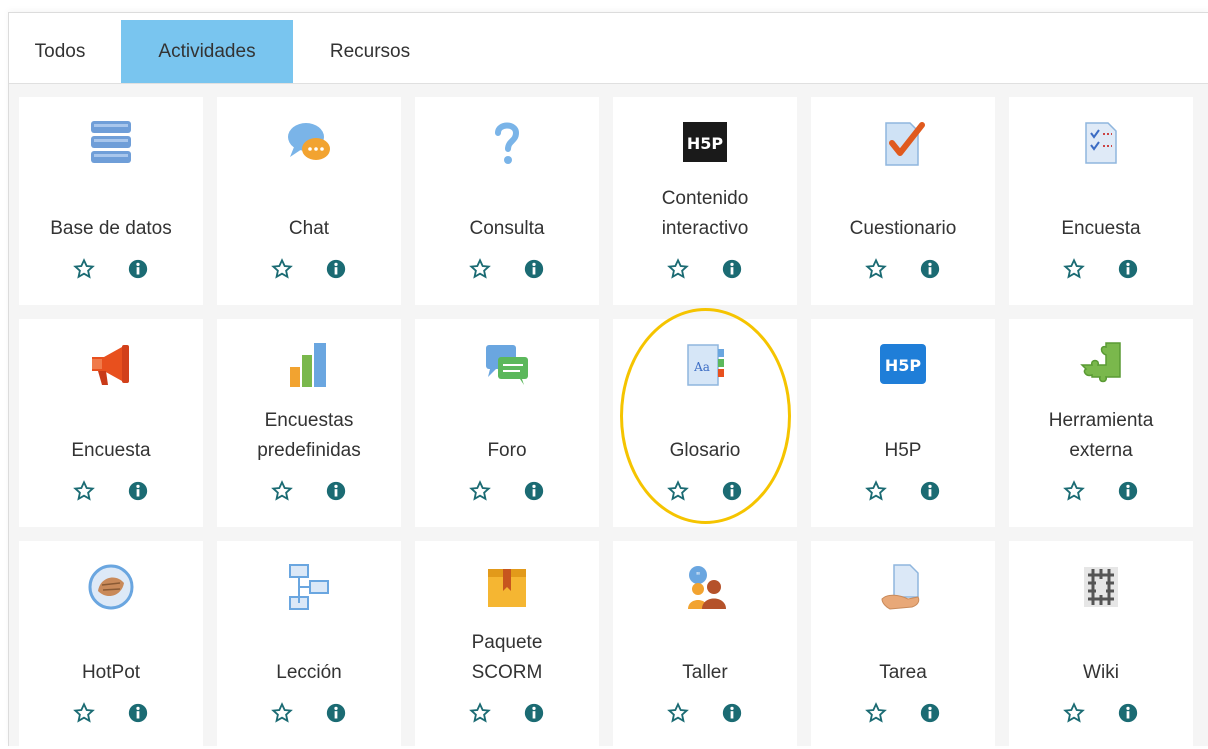 Image resolution: width=1208 pixels, height=749 pixels. I want to click on forum-icon, so click(507, 365).